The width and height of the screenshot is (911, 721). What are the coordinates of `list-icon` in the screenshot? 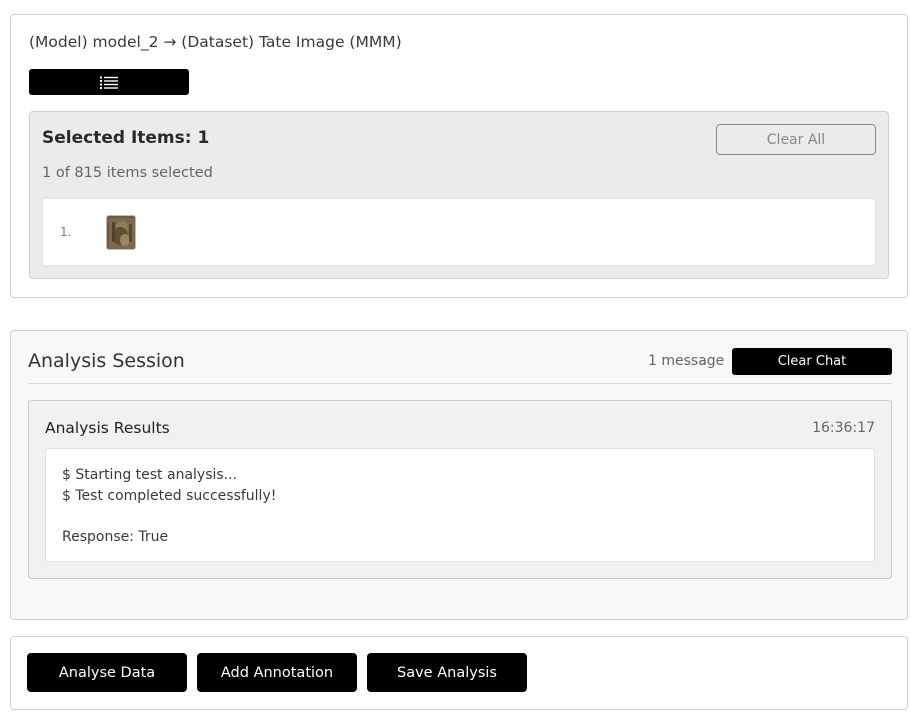 It's located at (109, 82).